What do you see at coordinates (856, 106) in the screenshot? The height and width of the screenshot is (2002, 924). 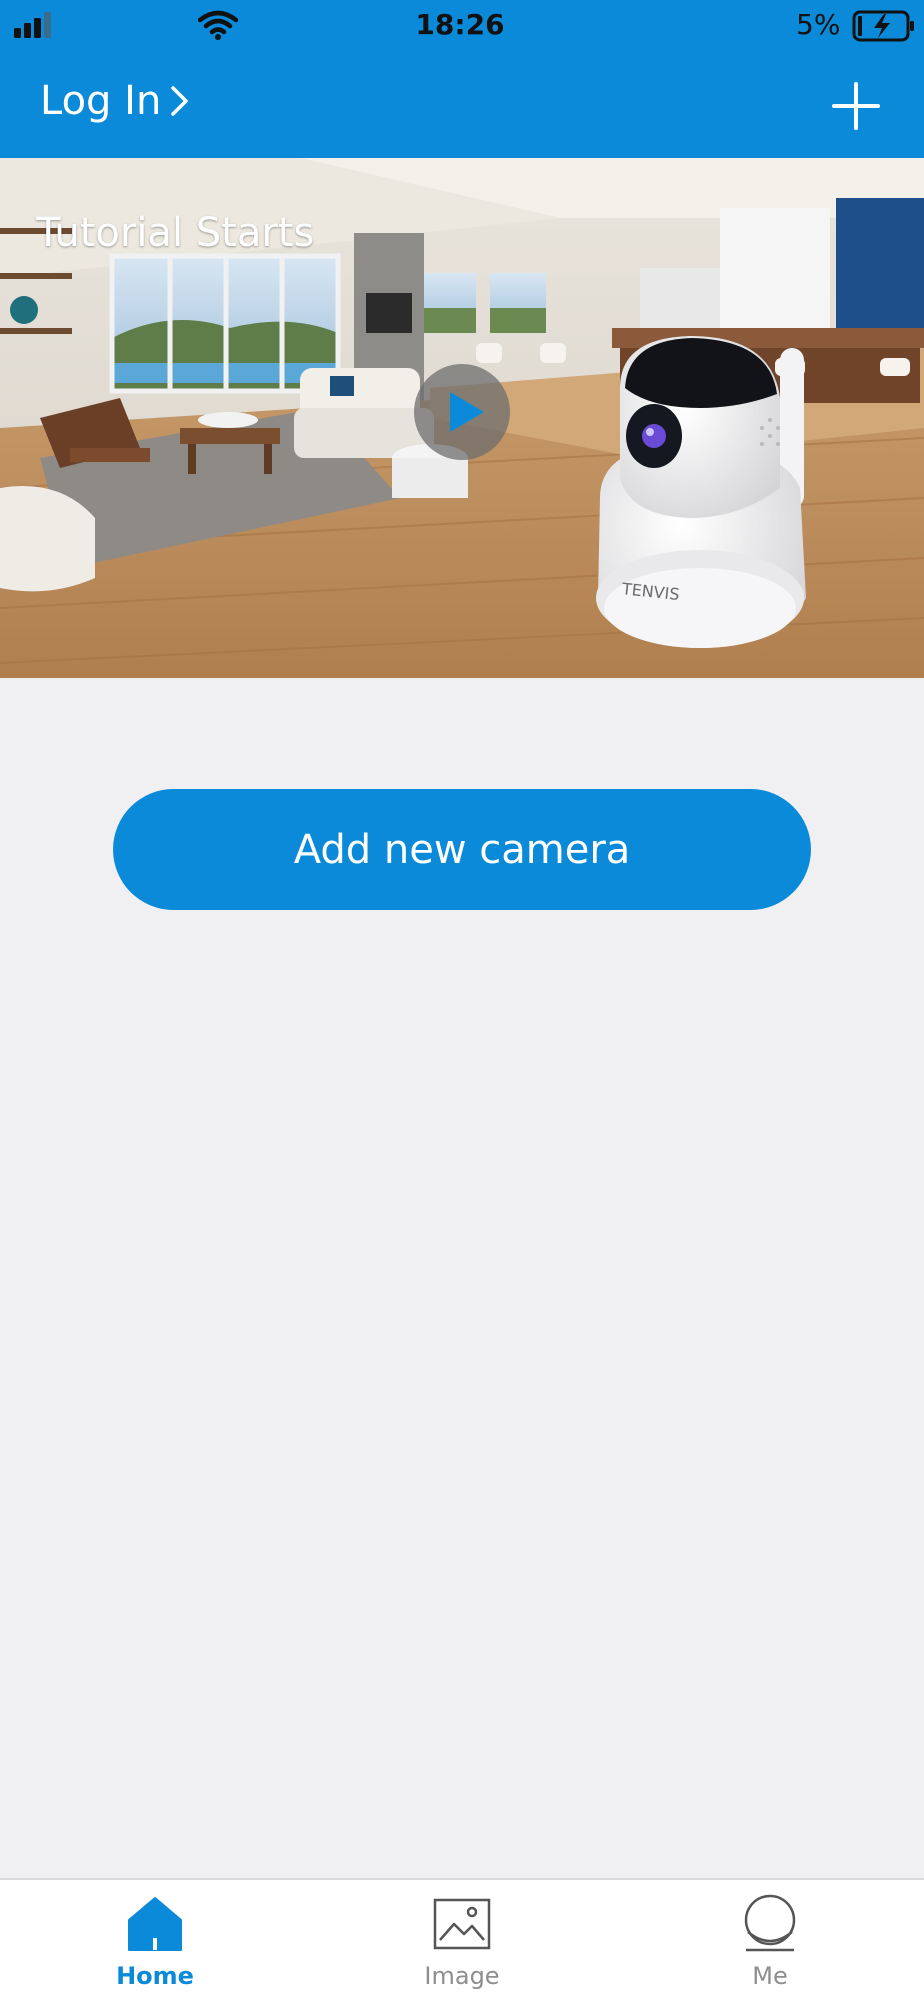 I see `plus-icon` at bounding box center [856, 106].